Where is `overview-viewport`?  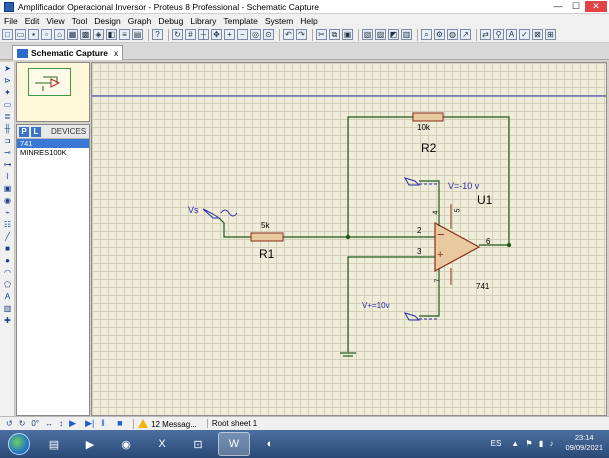
overview-viewport is located at coordinates (49, 82).